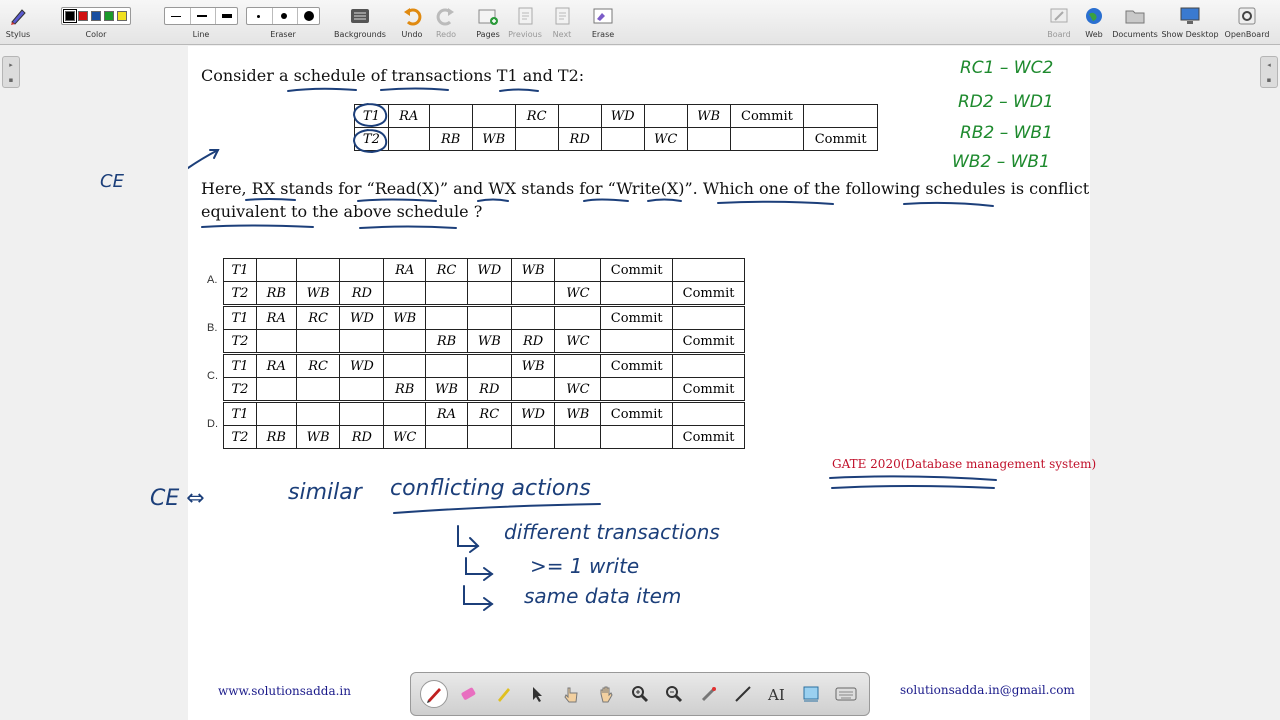  What do you see at coordinates (603, 34) in the screenshot?
I see `erase-label: Erase` at bounding box center [603, 34].